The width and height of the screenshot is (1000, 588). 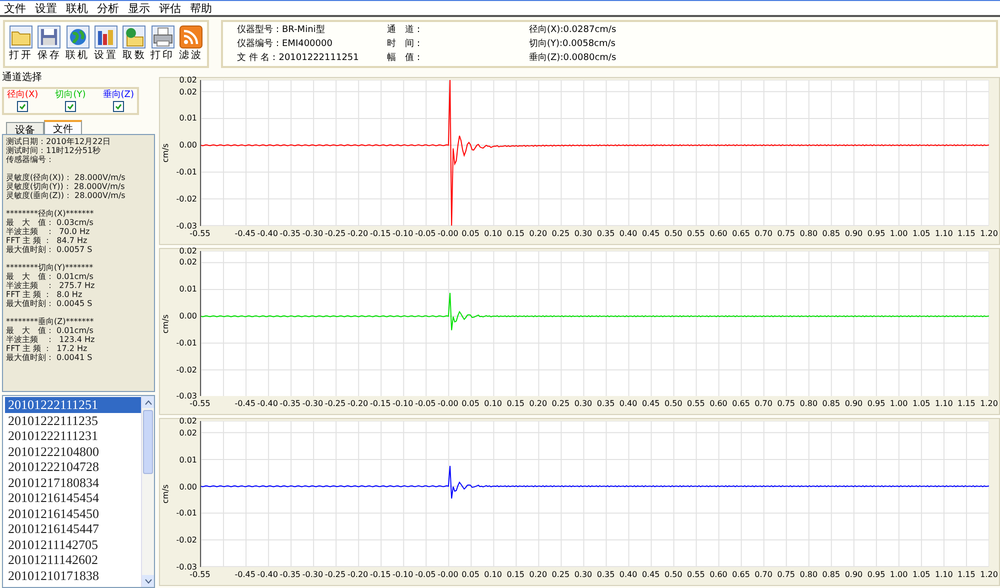 What do you see at coordinates (50, 330) in the screenshot?
I see `detail-line: 最 大 值： 0.01cm/s` at bounding box center [50, 330].